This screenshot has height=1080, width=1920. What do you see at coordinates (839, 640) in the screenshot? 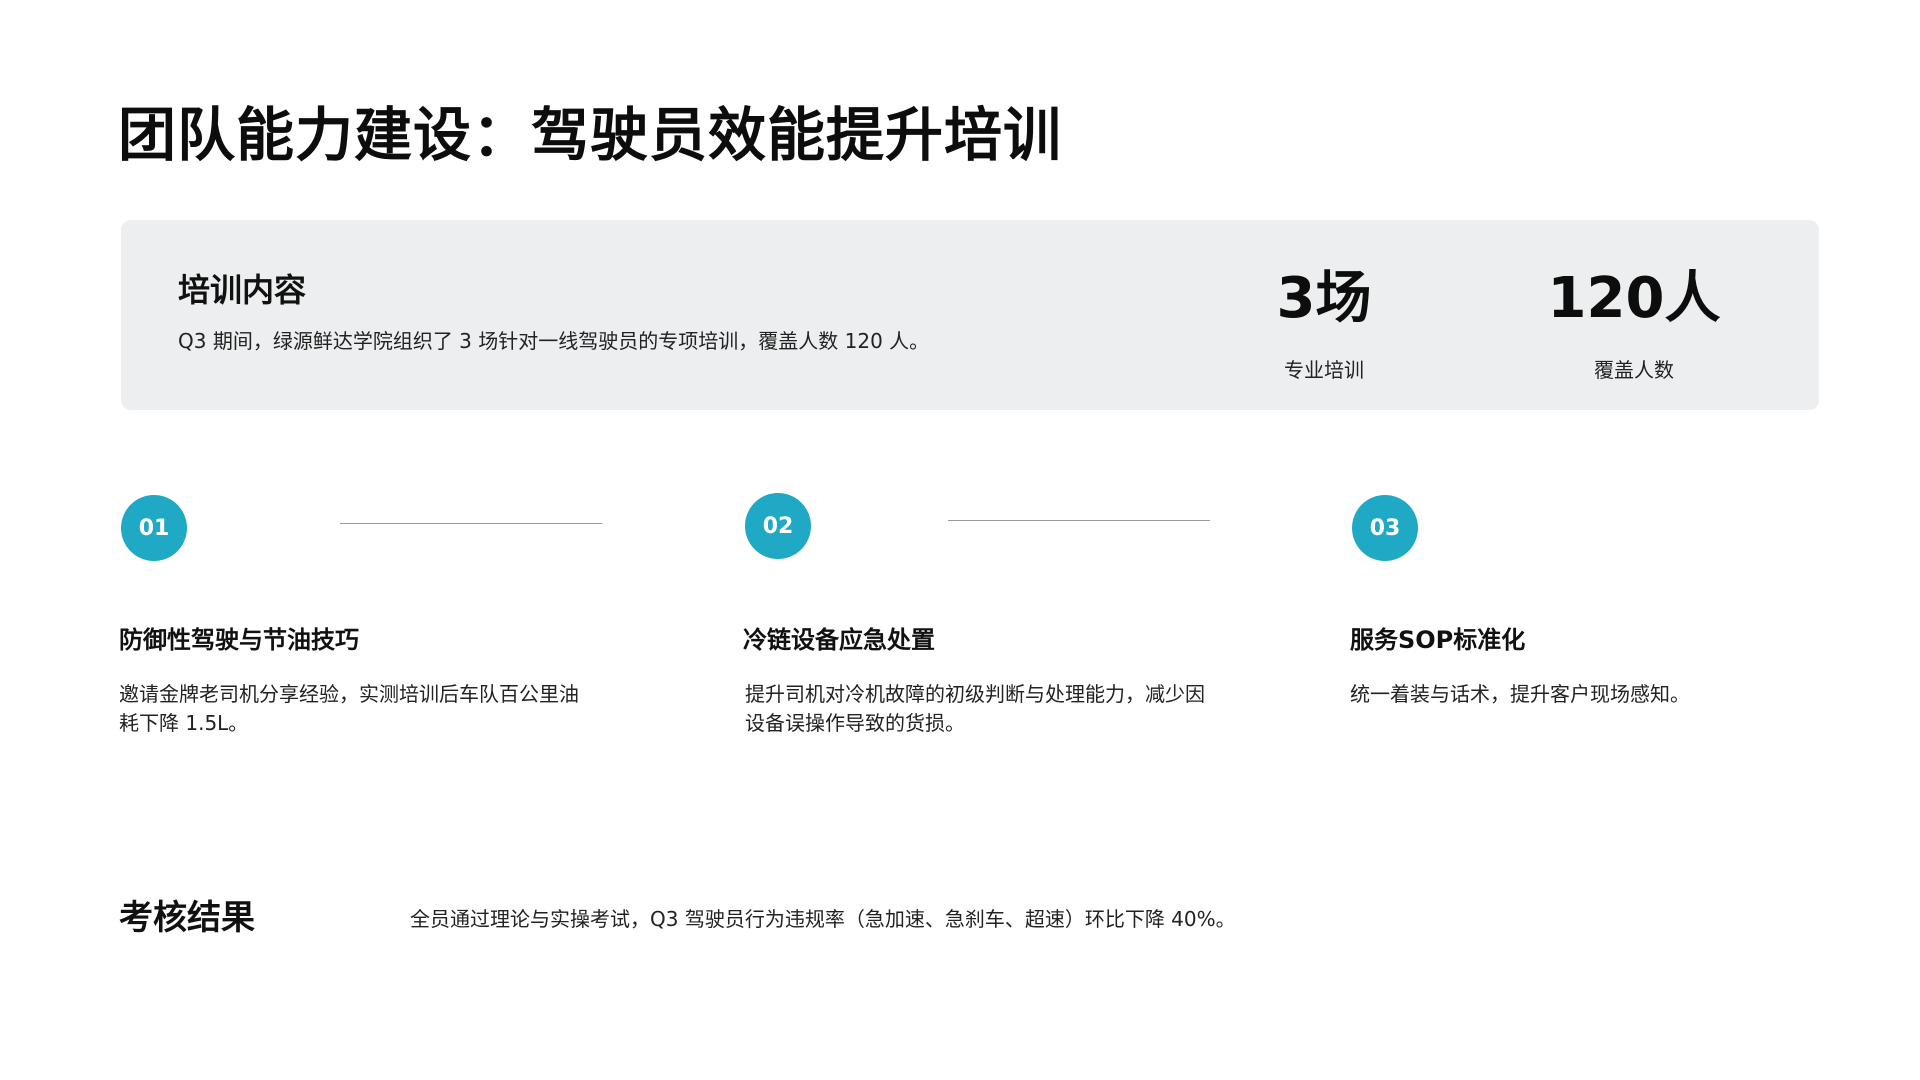
I see `step-title: 冷链设备应急处置` at bounding box center [839, 640].